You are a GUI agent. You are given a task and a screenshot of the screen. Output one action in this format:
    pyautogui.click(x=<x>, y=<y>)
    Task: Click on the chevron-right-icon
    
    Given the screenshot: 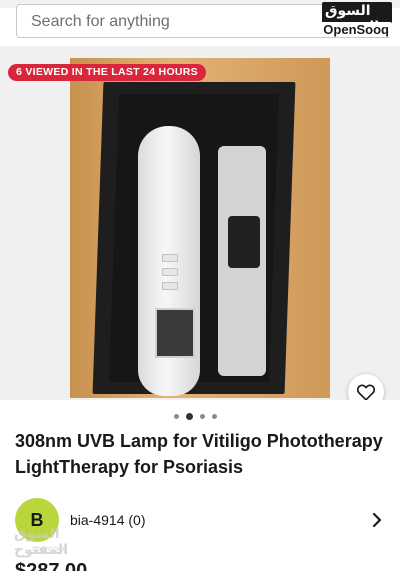 What is the action you would take?
    pyautogui.click(x=377, y=520)
    